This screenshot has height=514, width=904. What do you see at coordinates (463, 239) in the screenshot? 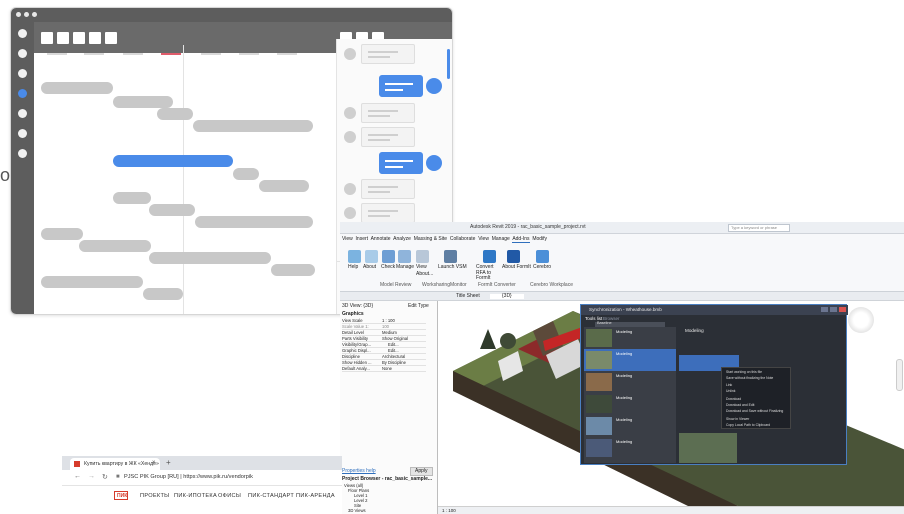
I see `ribbon-tab: Collaborate` at bounding box center [463, 239].